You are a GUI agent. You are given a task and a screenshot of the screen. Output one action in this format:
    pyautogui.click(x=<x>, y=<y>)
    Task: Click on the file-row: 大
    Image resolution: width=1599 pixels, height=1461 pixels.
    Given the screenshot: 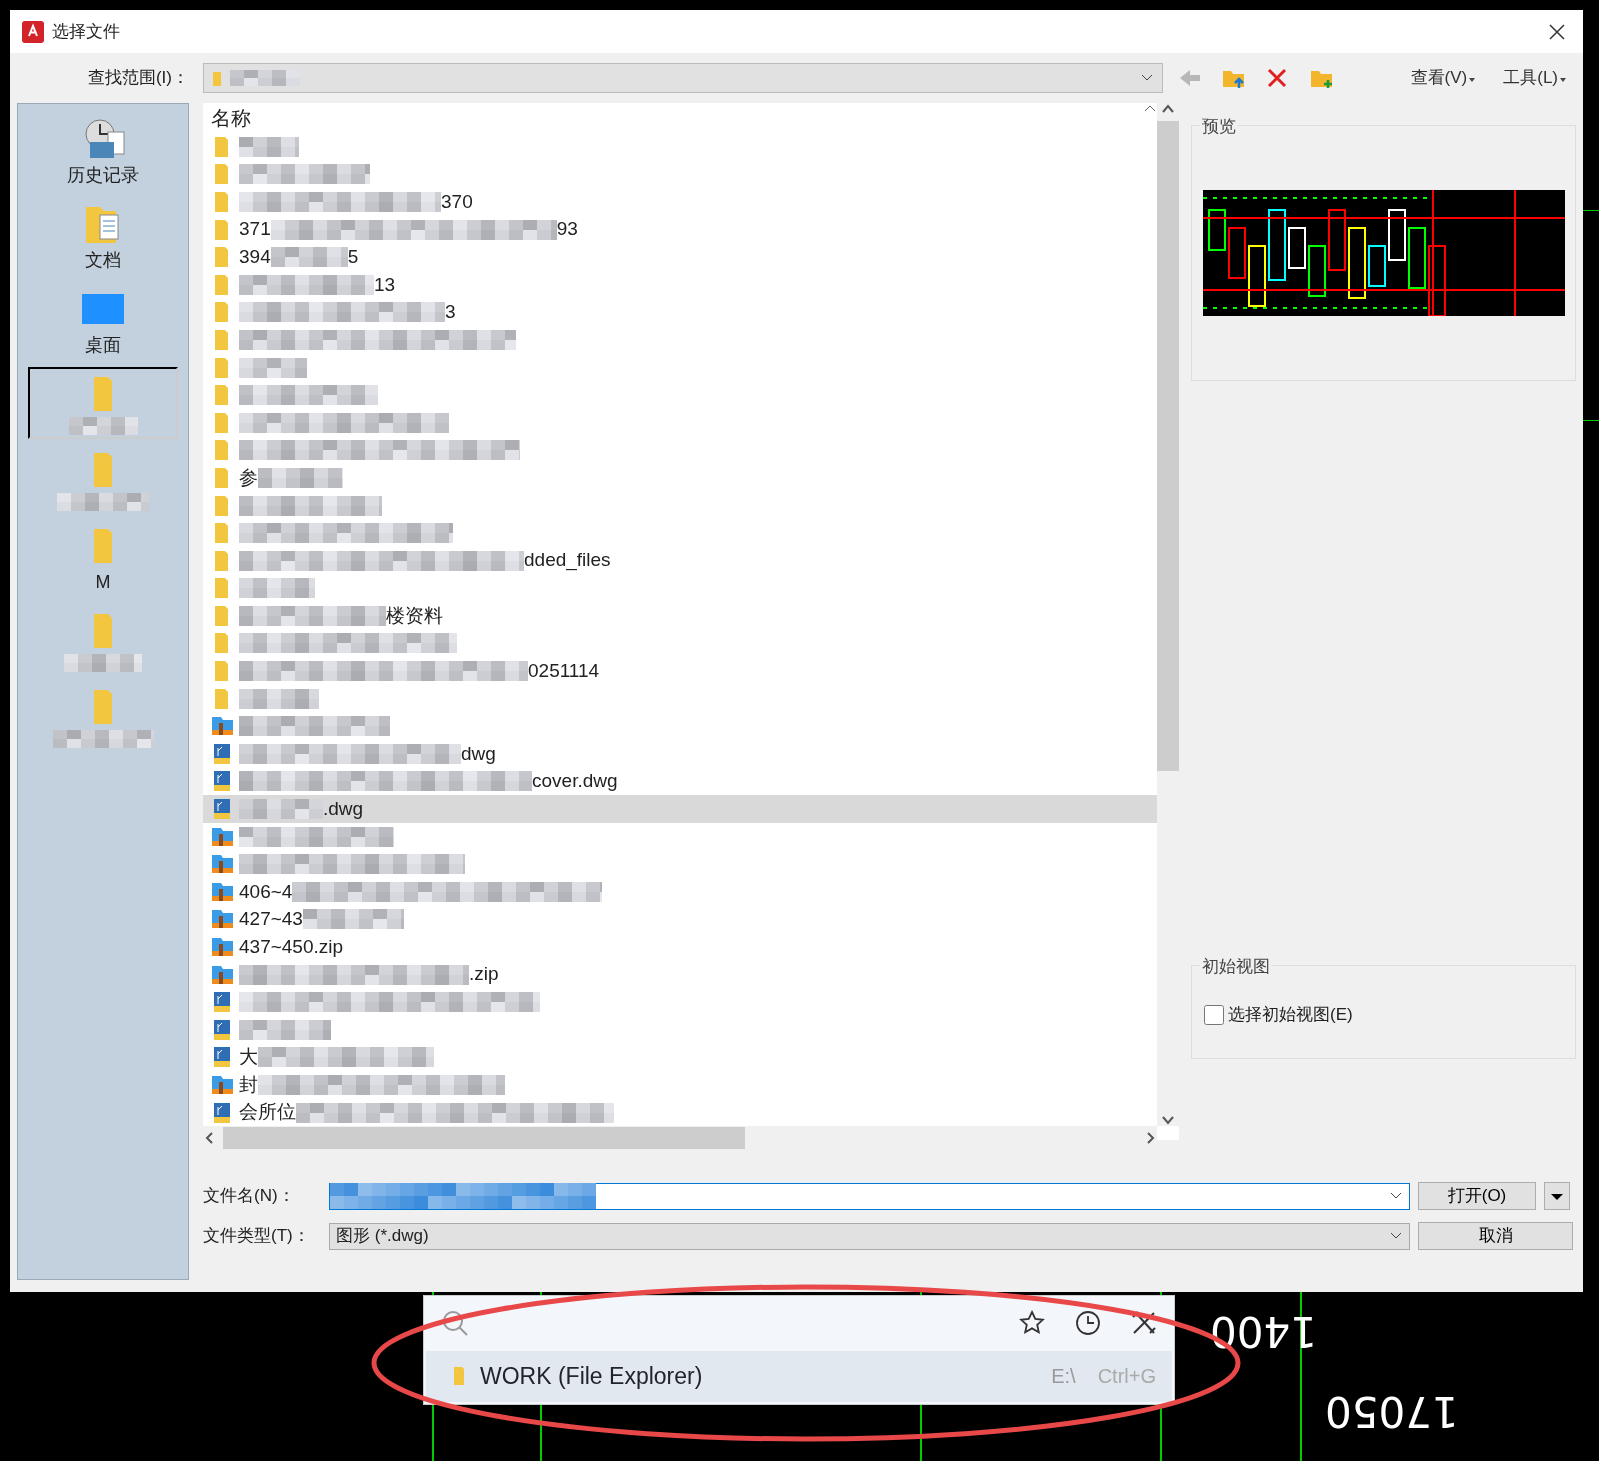 What is the action you would take?
    pyautogui.click(x=680, y=1057)
    